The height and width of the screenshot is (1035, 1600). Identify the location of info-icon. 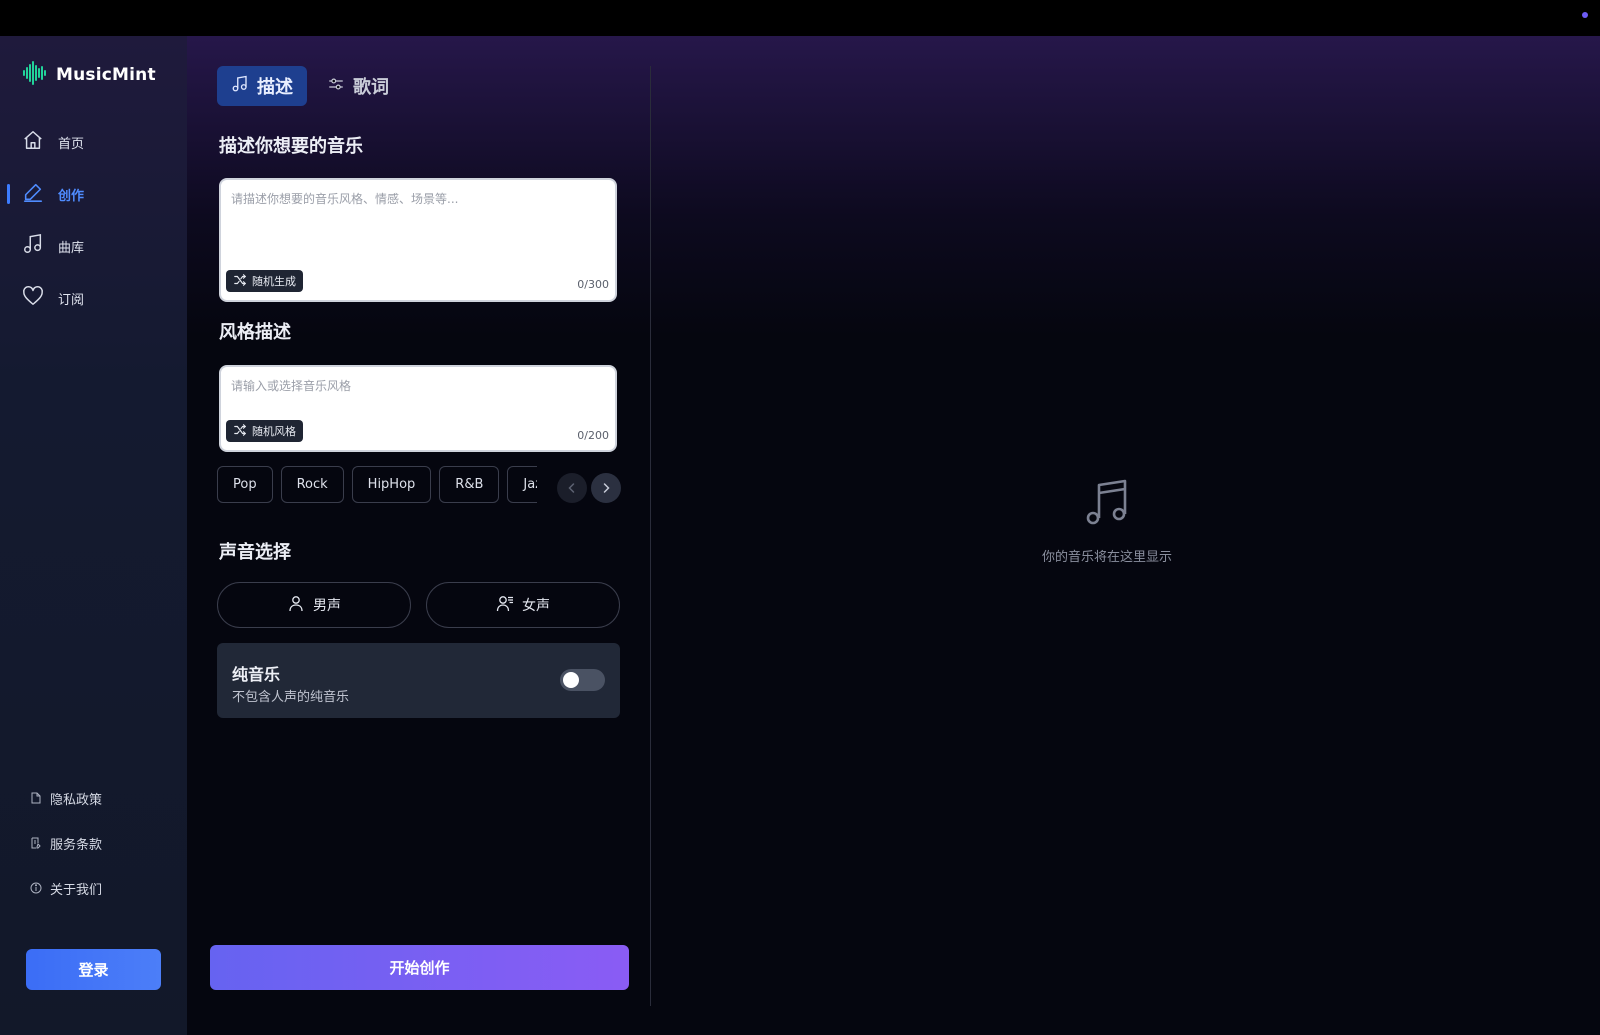
(36, 888).